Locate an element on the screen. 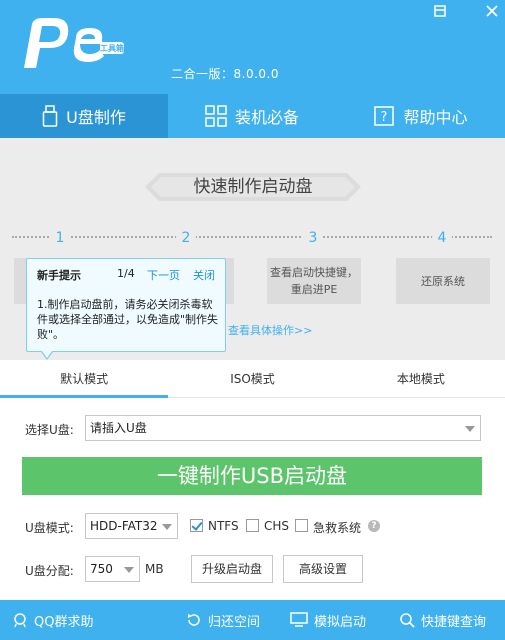 Image resolution: width=505 pixels, height=640 pixels. main-nav: U盘制作 装机必备 ? 帮助中心 is located at coordinates (252, 116).